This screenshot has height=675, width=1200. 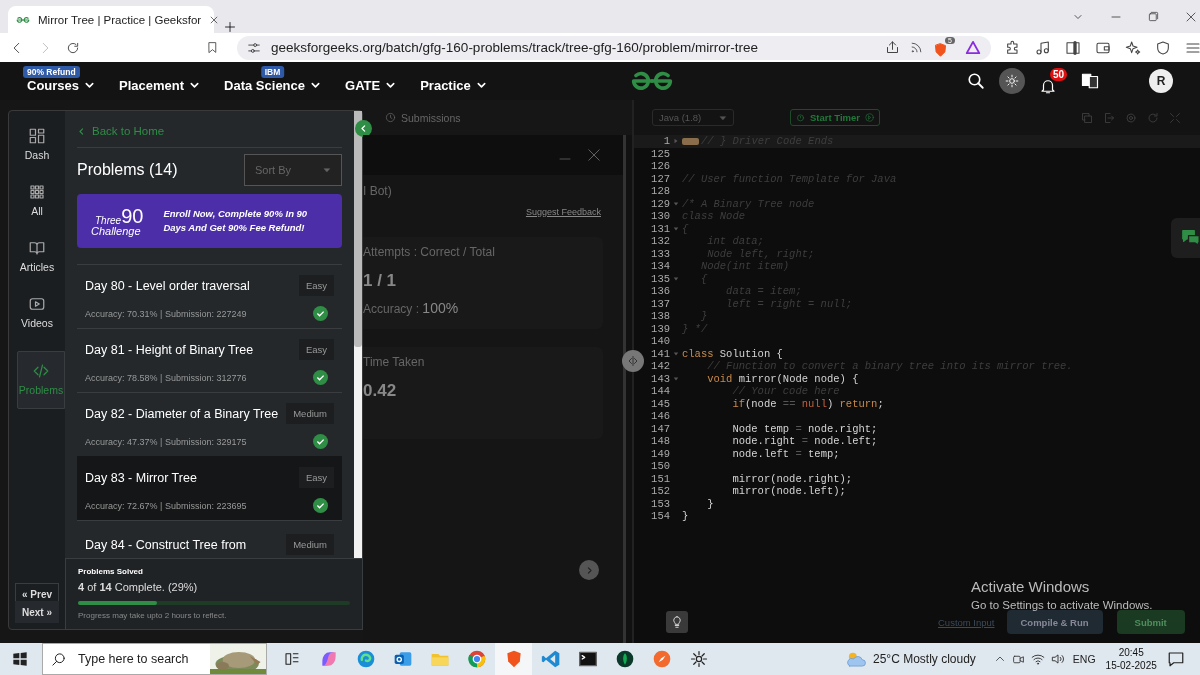 I want to click on site-logo-icon, so click(x=23, y=19).